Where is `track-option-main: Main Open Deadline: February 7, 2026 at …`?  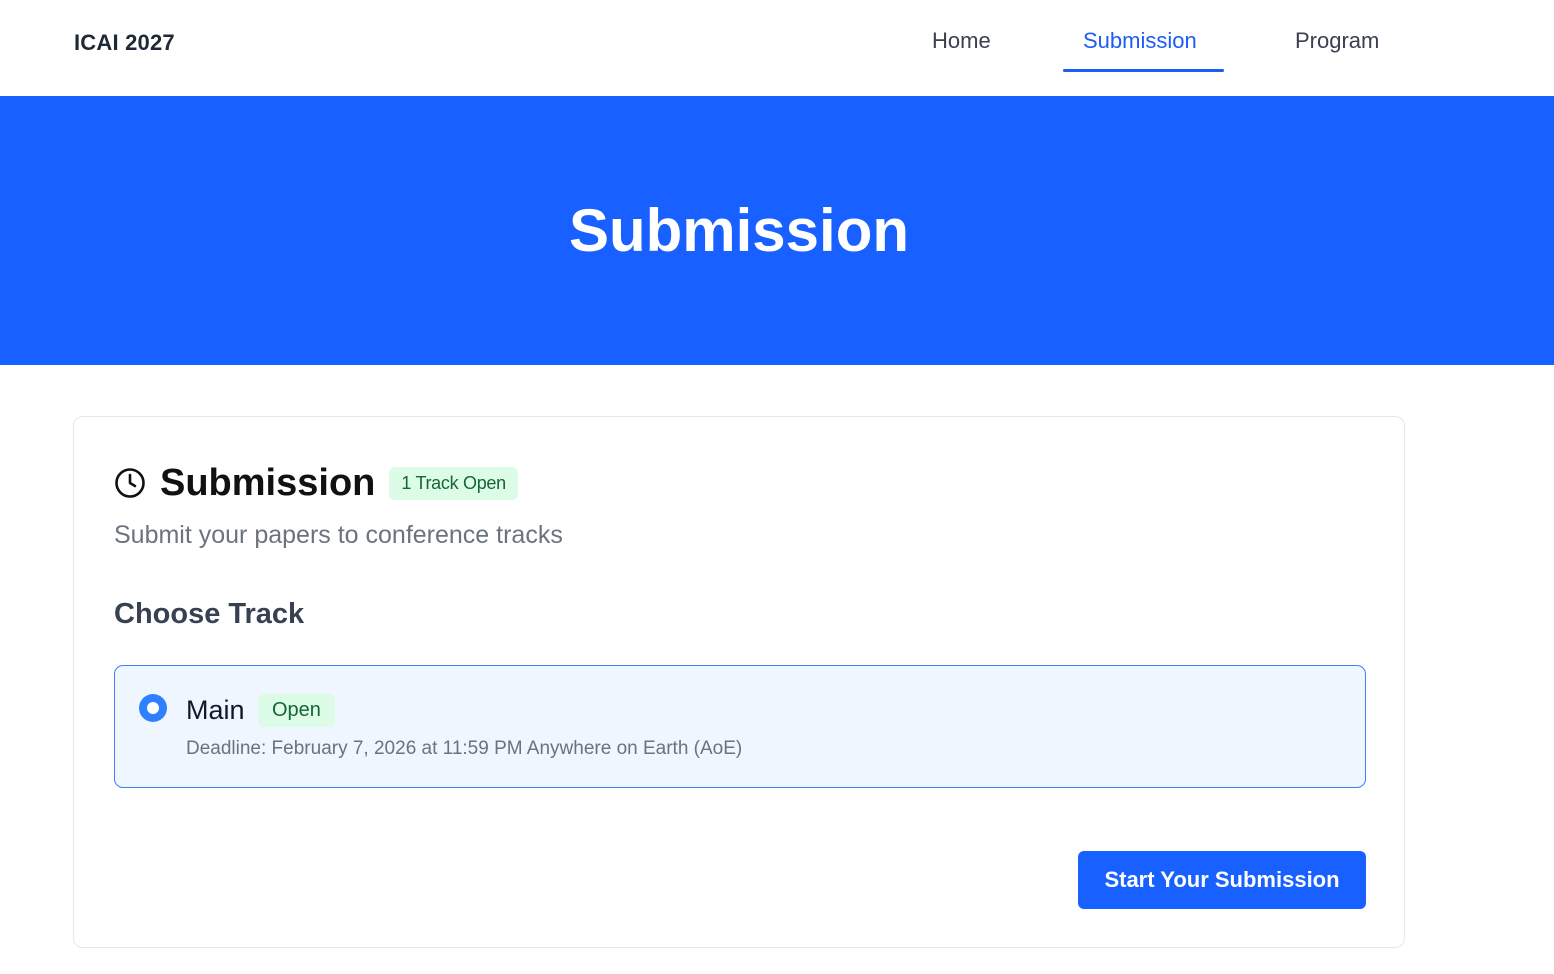
track-option-main: Main Open Deadline: February 7, 2026 at … is located at coordinates (740, 726).